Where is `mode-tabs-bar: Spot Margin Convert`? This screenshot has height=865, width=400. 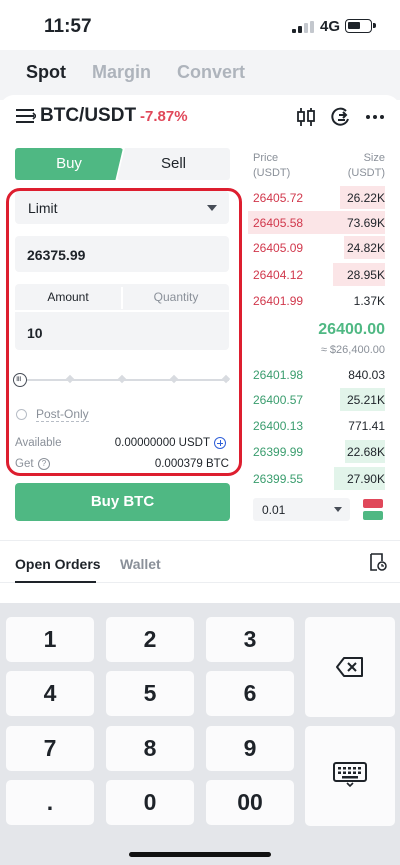 mode-tabs-bar: Spot Margin Convert is located at coordinates (200, 75).